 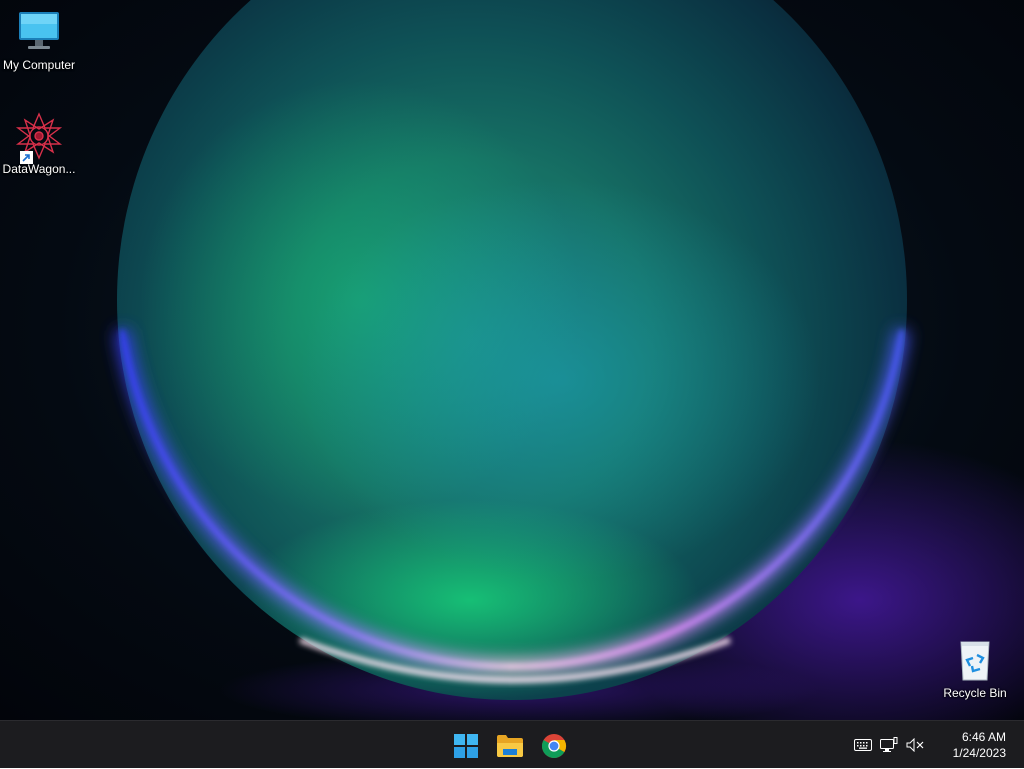 What do you see at coordinates (39, 138) in the screenshot?
I see `datawagon-icon` at bounding box center [39, 138].